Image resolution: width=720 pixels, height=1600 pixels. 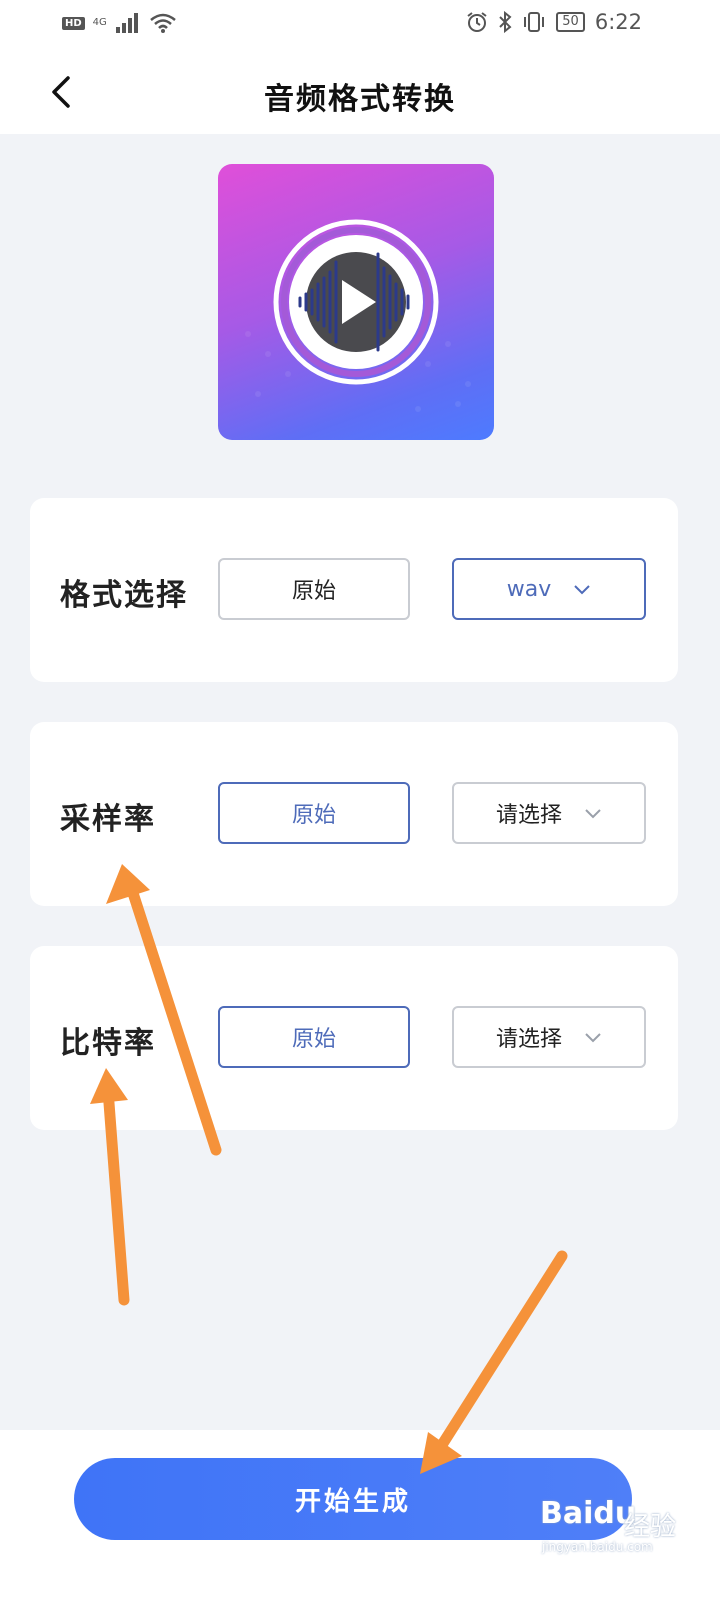 I want to click on page-title: 音频格式转换, so click(x=360, y=99).